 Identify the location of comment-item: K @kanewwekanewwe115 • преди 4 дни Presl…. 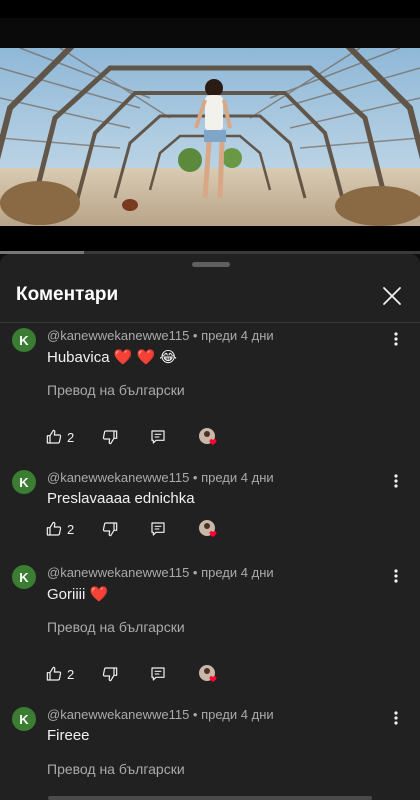
(210, 513).